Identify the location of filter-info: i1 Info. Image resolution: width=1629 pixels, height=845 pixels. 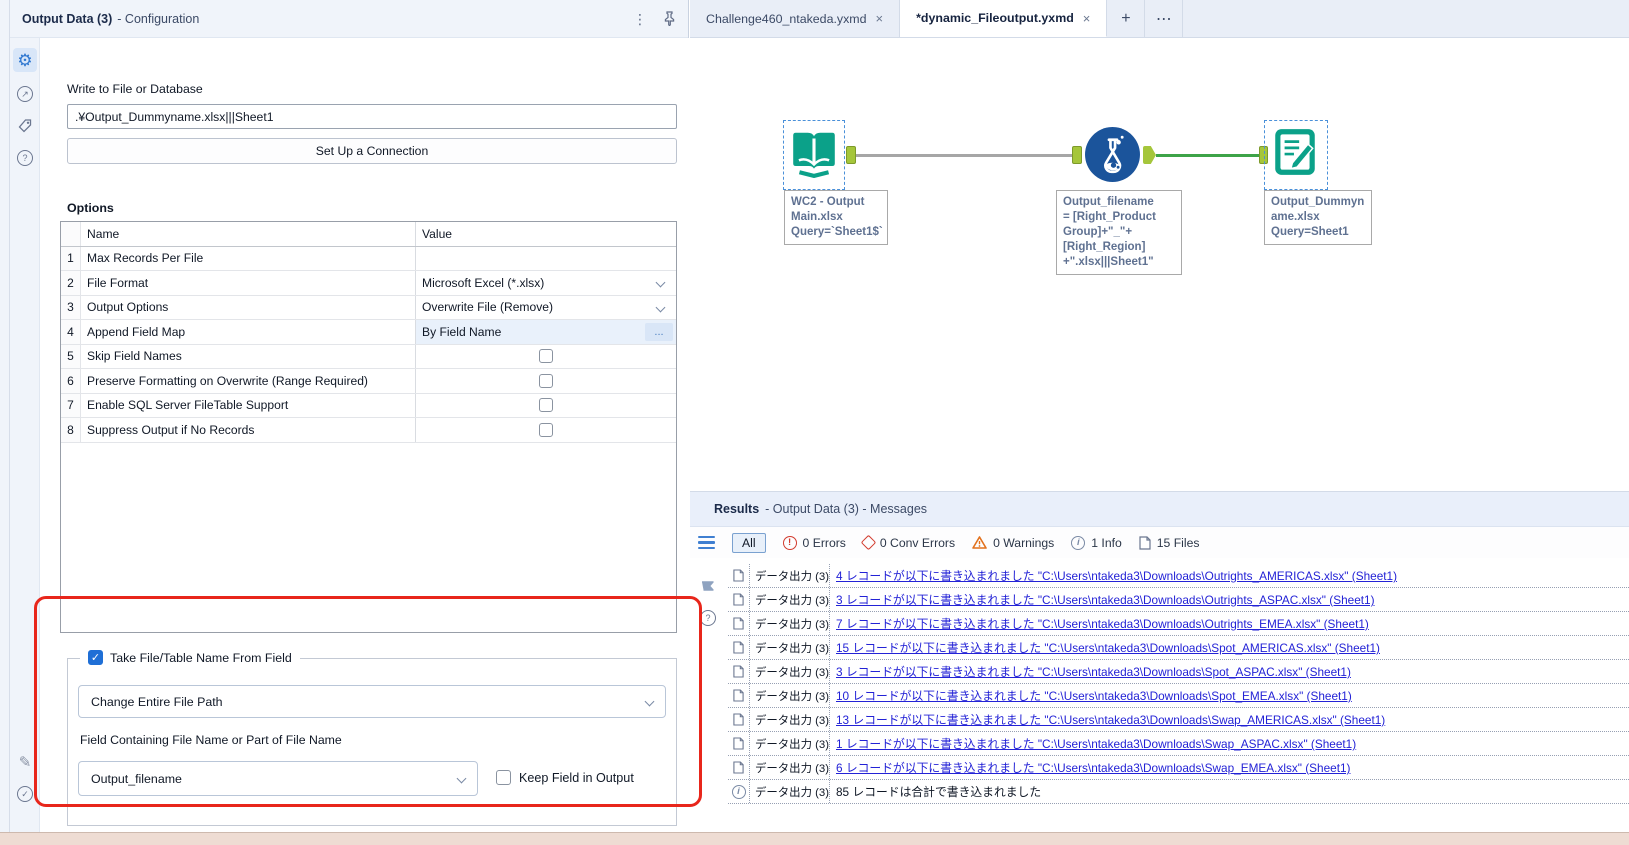
(1096, 542).